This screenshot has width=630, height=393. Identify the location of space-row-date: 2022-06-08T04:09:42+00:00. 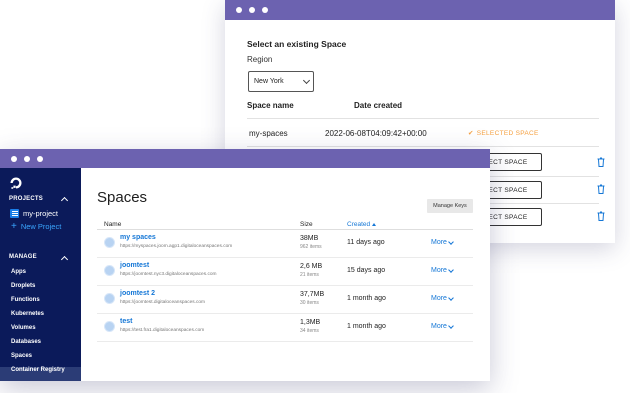
(376, 133).